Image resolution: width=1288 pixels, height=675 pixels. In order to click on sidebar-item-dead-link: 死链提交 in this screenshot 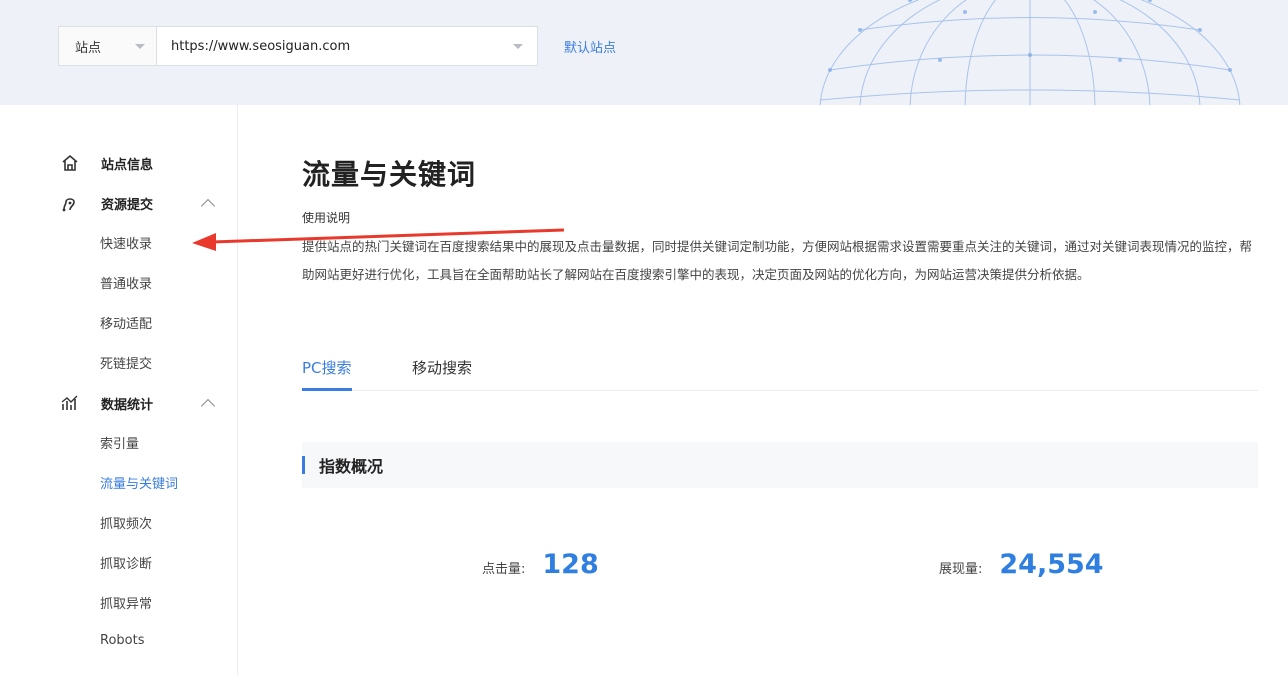, I will do `click(126, 362)`.